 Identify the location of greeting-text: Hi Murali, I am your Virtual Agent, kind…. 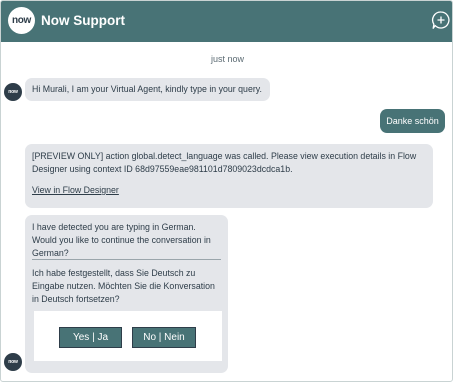
(147, 89).